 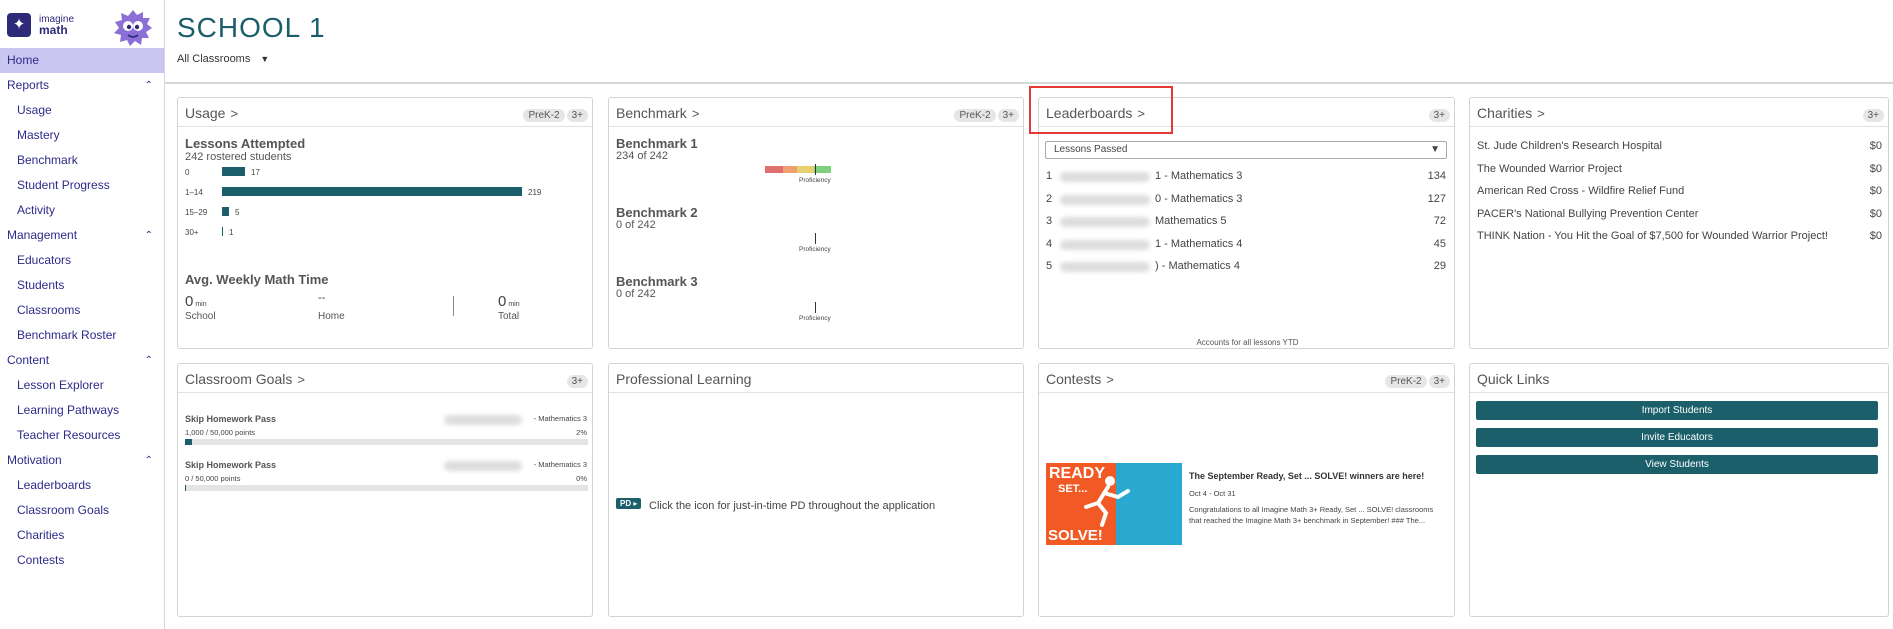 What do you see at coordinates (82, 535) in the screenshot?
I see `sidebar-item-charities: Charities` at bounding box center [82, 535].